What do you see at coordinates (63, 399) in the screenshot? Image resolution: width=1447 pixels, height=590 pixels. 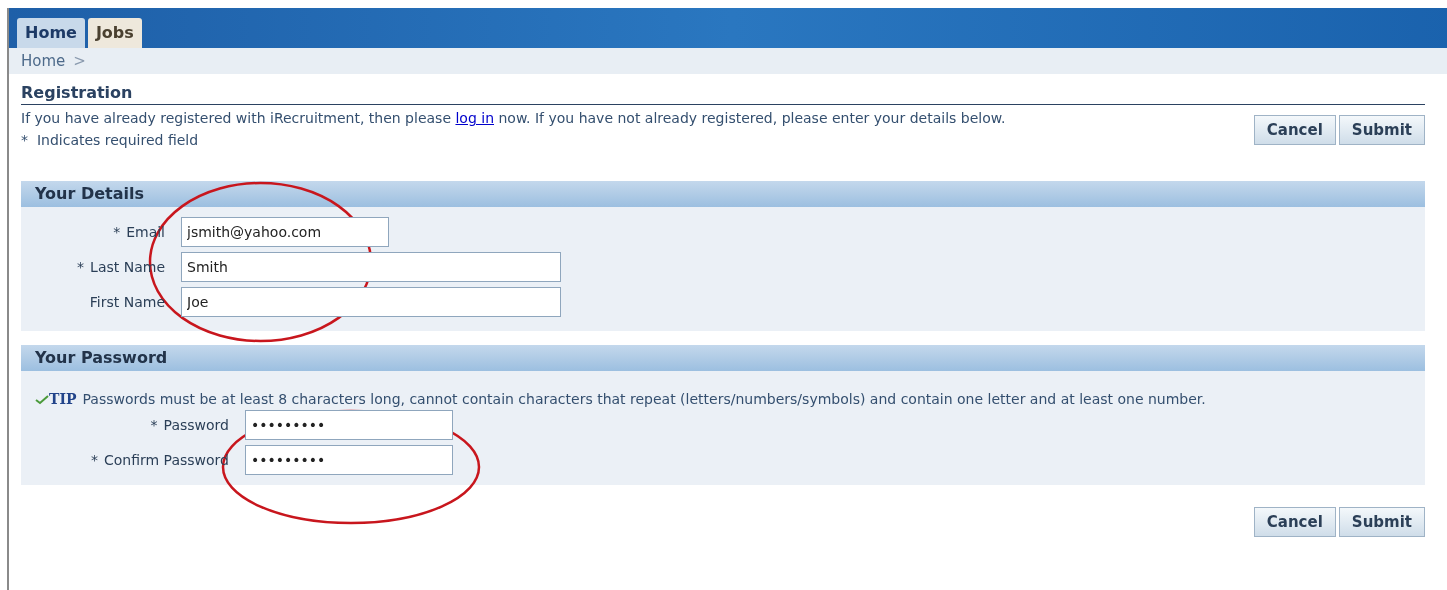 I see `tip-label: TIP` at bounding box center [63, 399].